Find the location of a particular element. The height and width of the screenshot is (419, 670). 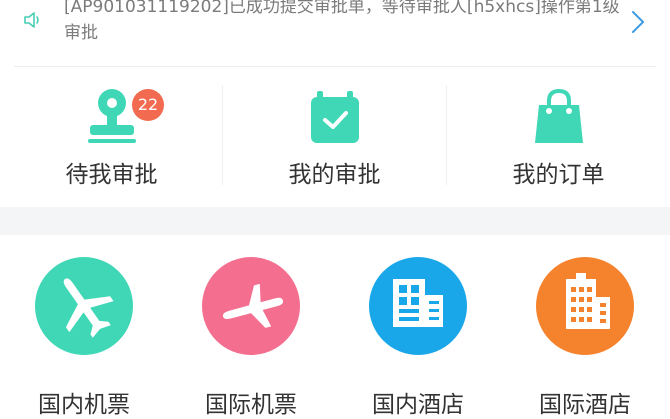

my-approval-label: 我的审批 is located at coordinates (334, 175).